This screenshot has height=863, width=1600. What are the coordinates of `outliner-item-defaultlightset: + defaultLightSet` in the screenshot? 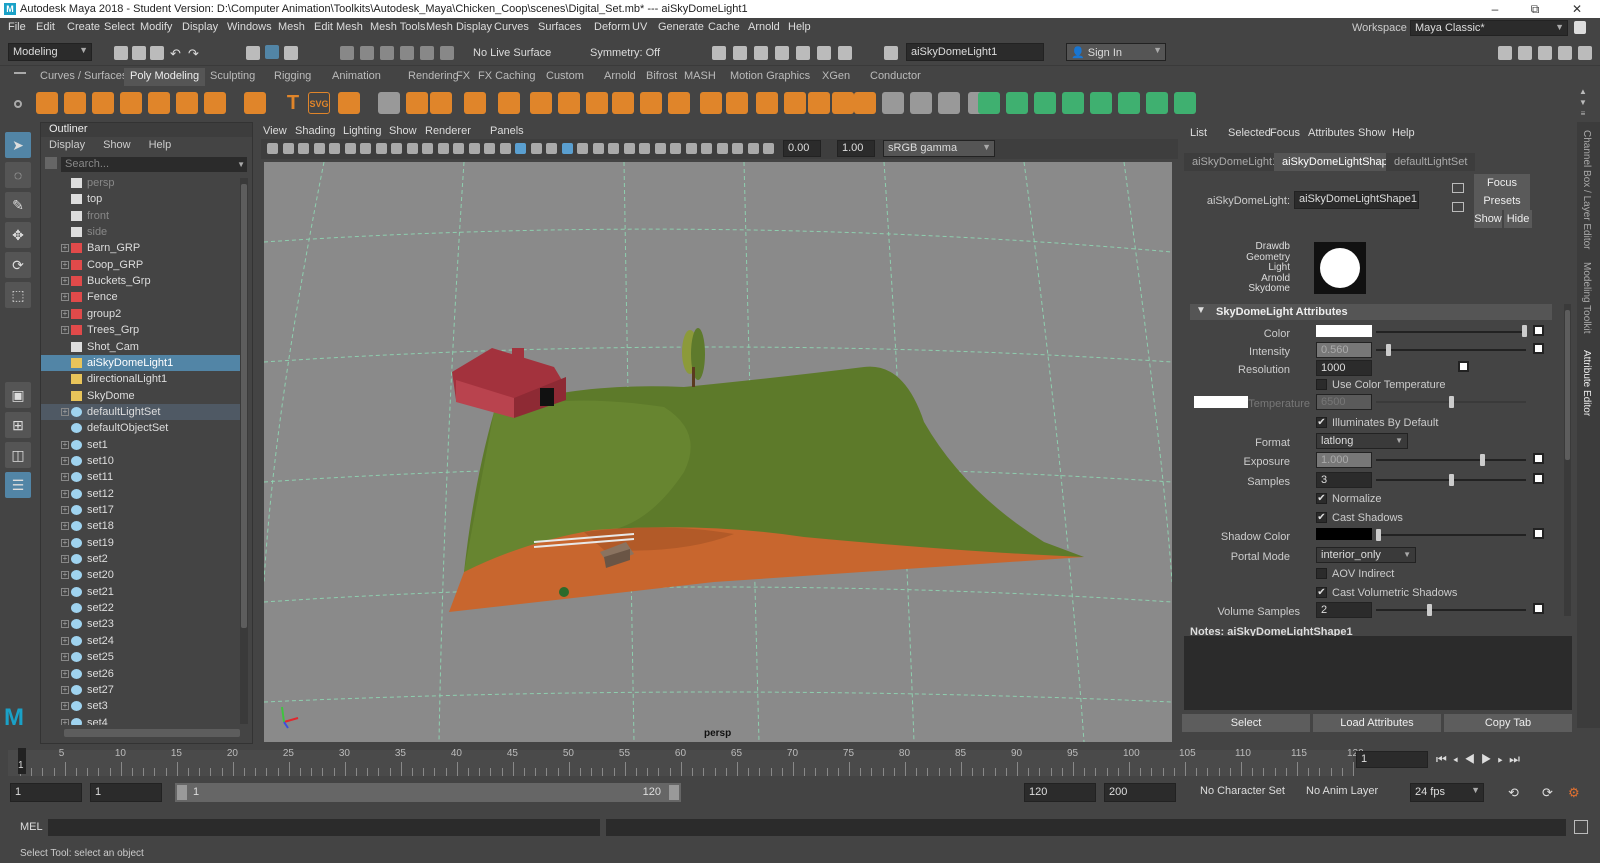 It's located at (141, 411).